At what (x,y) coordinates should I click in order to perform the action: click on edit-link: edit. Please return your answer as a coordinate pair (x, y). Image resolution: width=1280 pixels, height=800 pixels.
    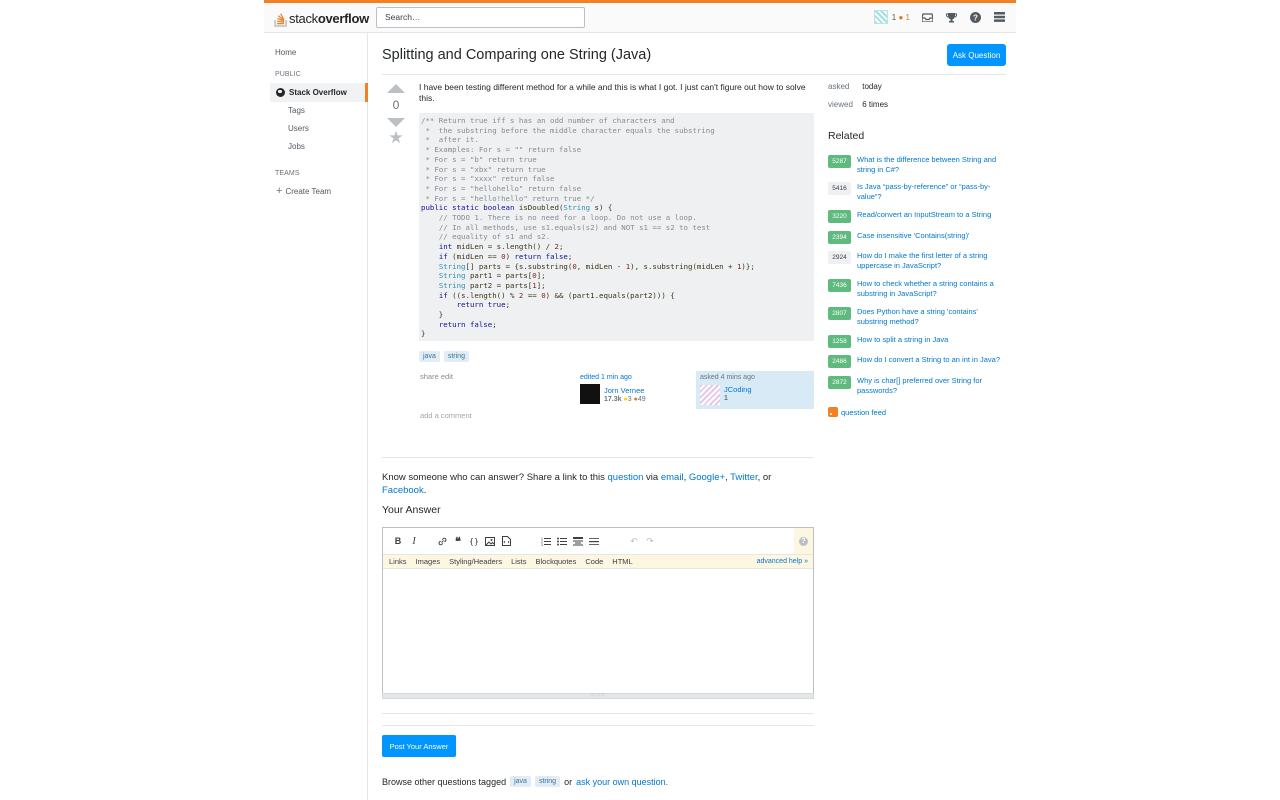
    Looking at the image, I should click on (447, 376).